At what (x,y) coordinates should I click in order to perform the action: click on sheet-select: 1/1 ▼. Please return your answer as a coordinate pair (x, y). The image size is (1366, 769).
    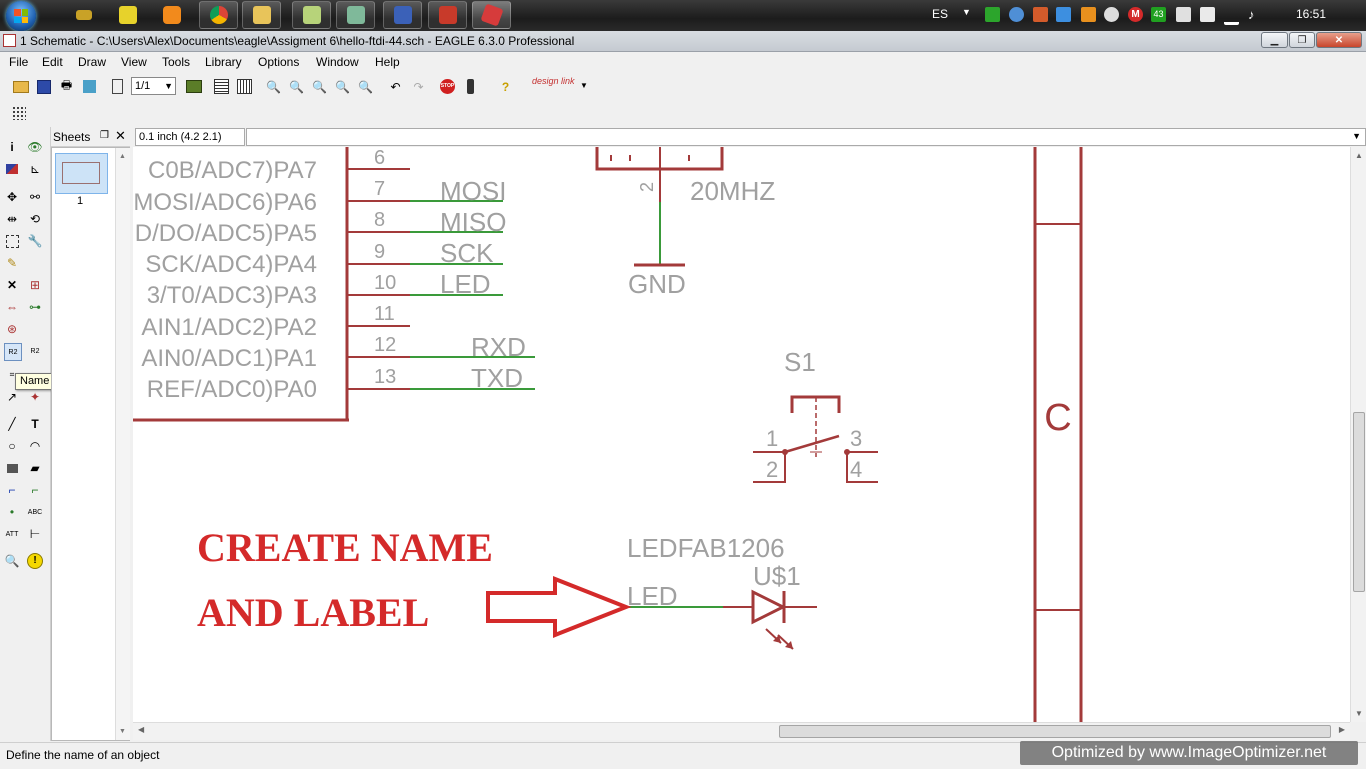
    Looking at the image, I should click on (153, 86).